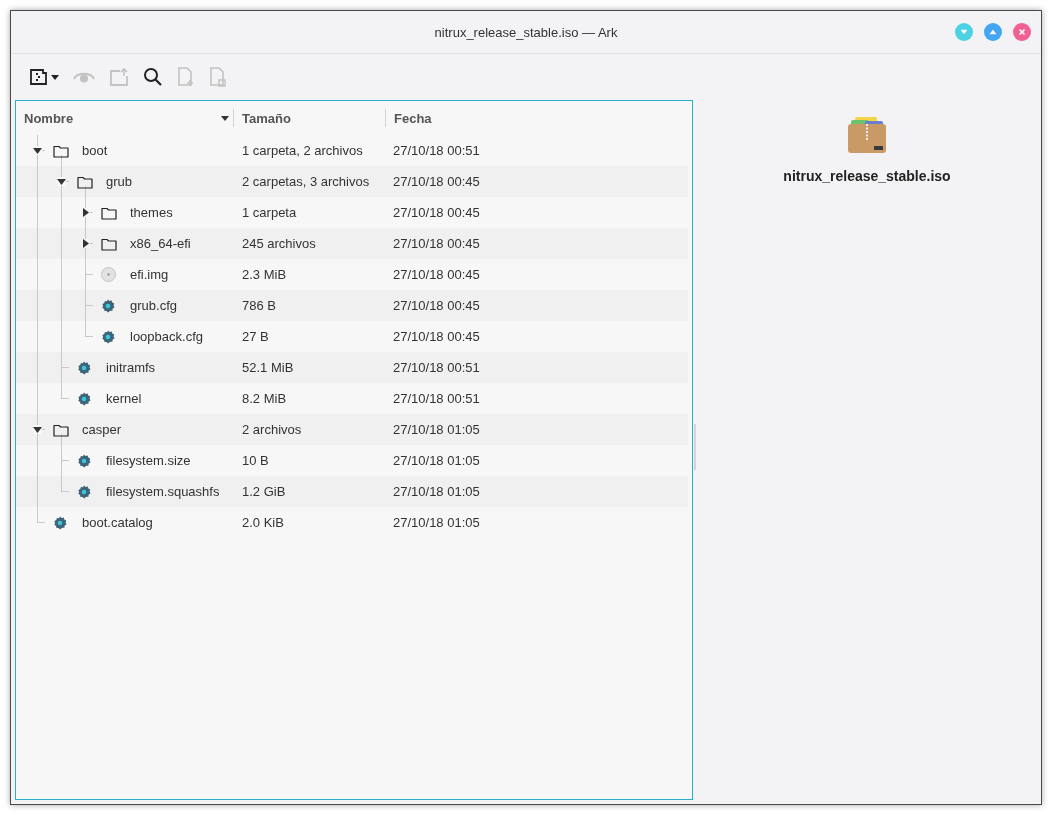 The width and height of the screenshot is (1052, 815). I want to click on close-button, so click(1022, 32).